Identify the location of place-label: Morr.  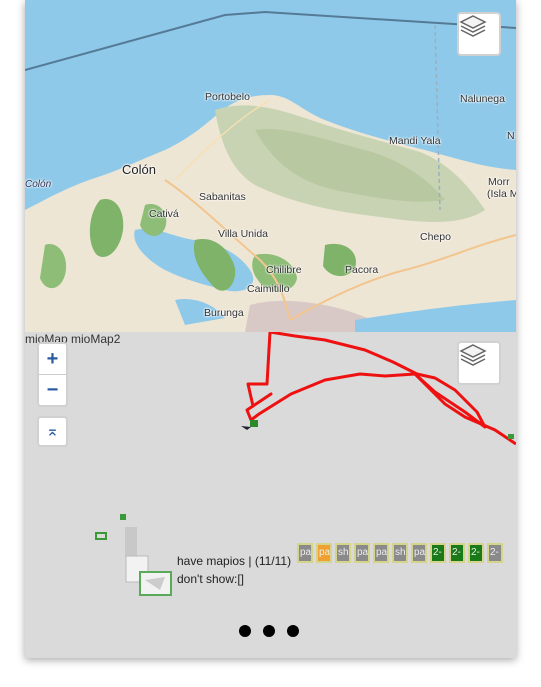
(499, 182).